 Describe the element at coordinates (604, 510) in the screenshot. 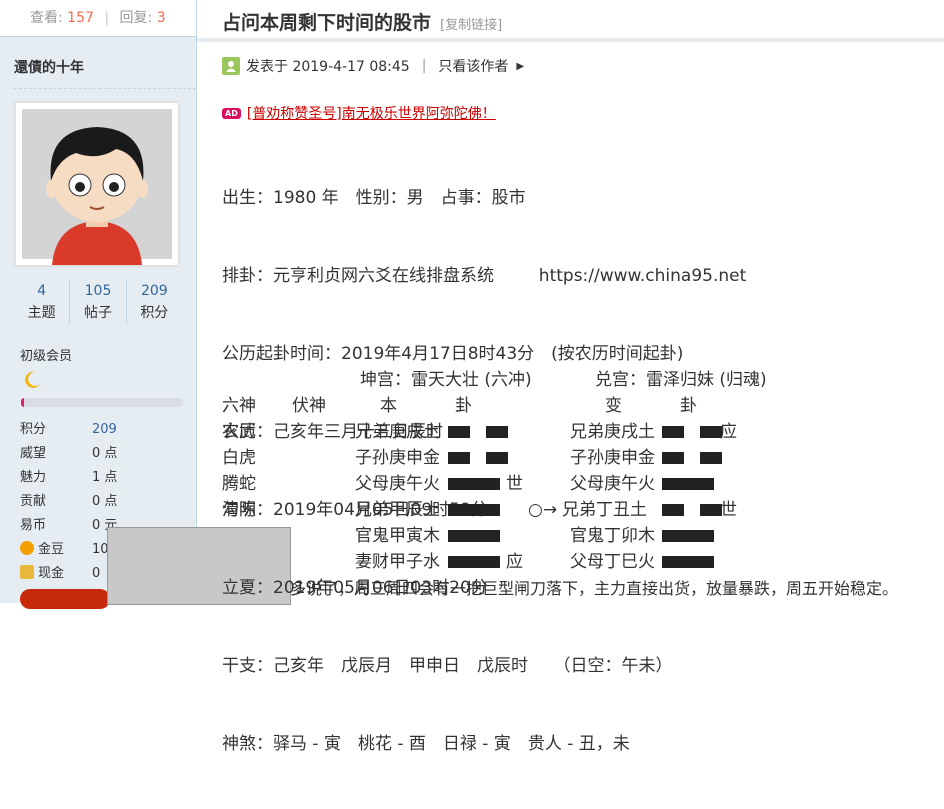

I see `change-line-label: 兄弟丁丑土` at that location.